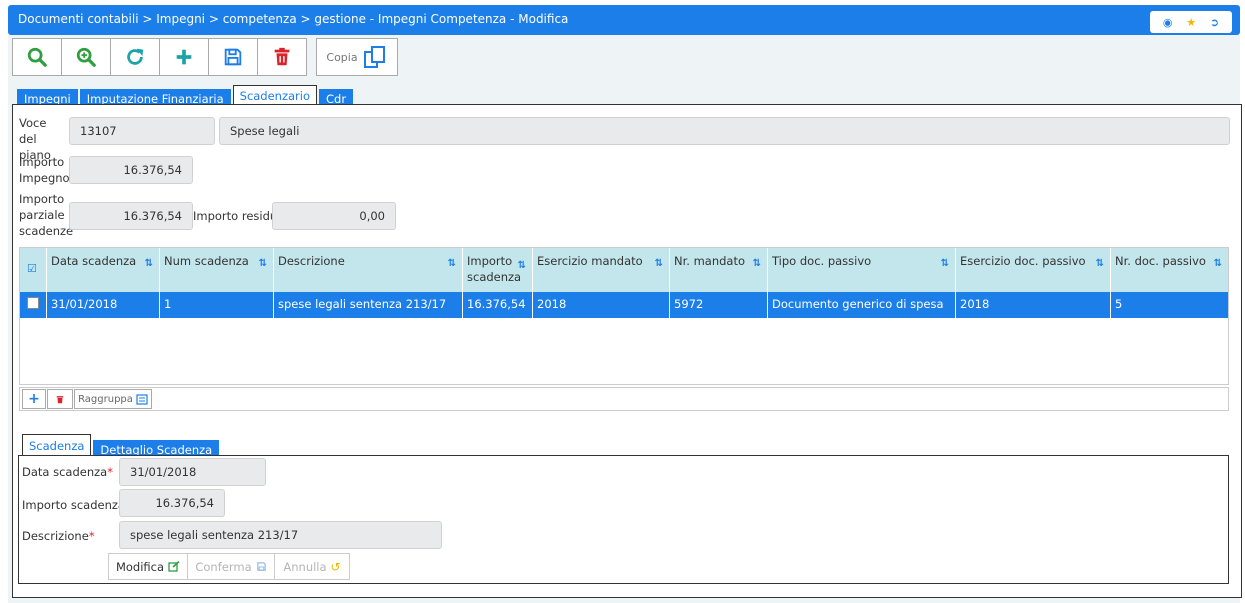 This screenshot has width=1245, height=603. Describe the element at coordinates (105, 399) in the screenshot. I see `raggruppa-label: Raggruppa` at that location.